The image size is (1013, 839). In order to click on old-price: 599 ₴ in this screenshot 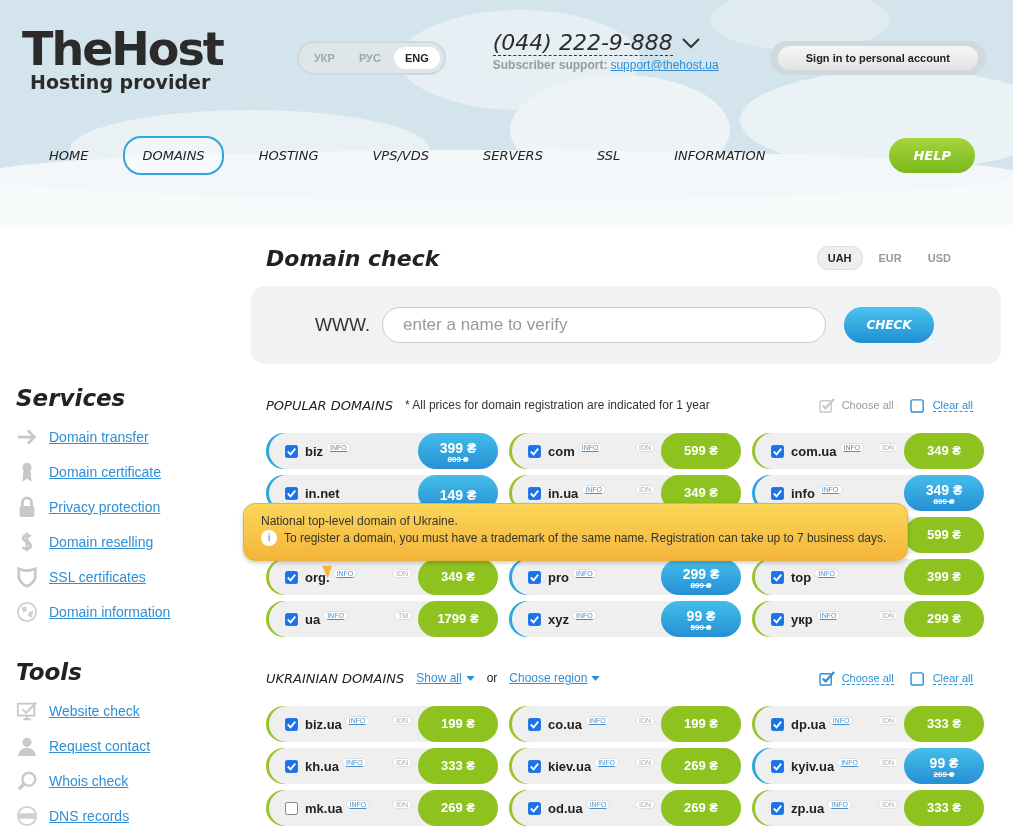, I will do `click(701, 627)`.